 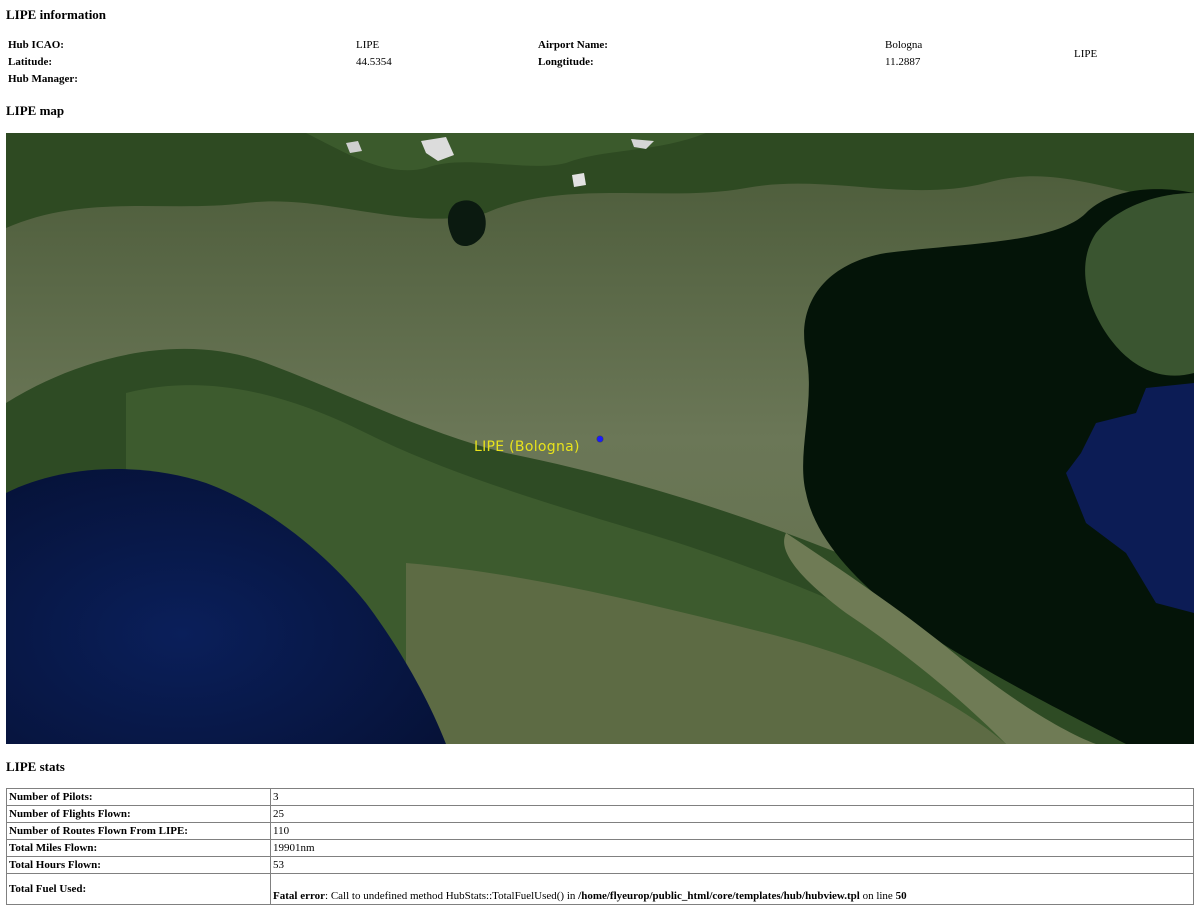 I want to click on hub-map-label: LIPE (Bologna), so click(x=527, y=447).